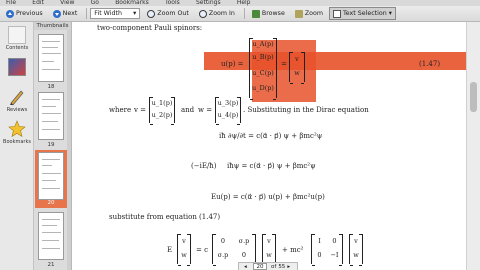 This screenshot has height=270, width=480. What do you see at coordinates (263, 73) in the screenshot?
I see `matrix-cell: u_C(p)` at bounding box center [263, 73].